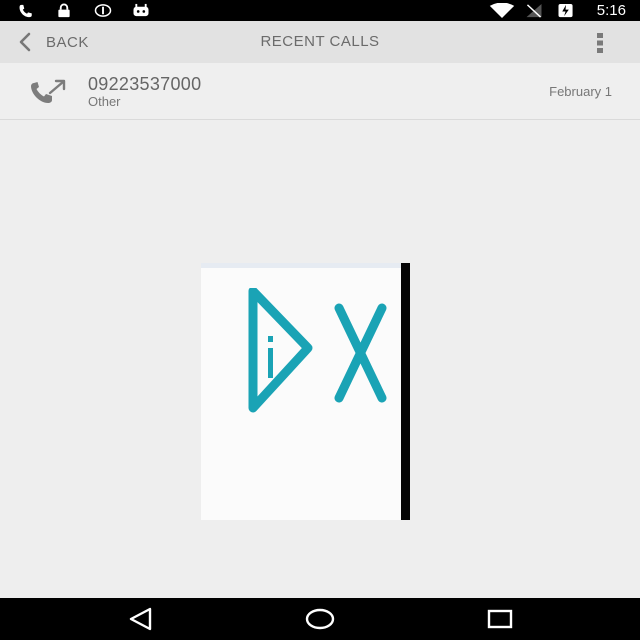 The height and width of the screenshot is (640, 640). What do you see at coordinates (48, 91) in the screenshot?
I see `outgoing-call-icon` at bounding box center [48, 91].